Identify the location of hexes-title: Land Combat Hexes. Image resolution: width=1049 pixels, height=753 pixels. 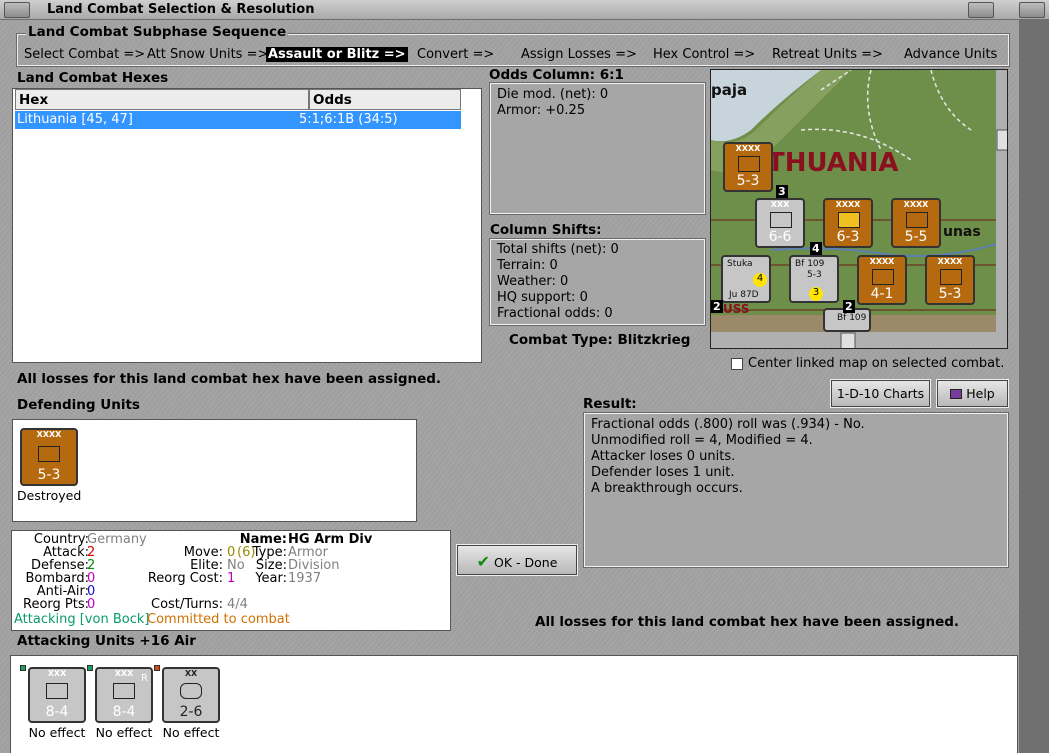
(93, 78).